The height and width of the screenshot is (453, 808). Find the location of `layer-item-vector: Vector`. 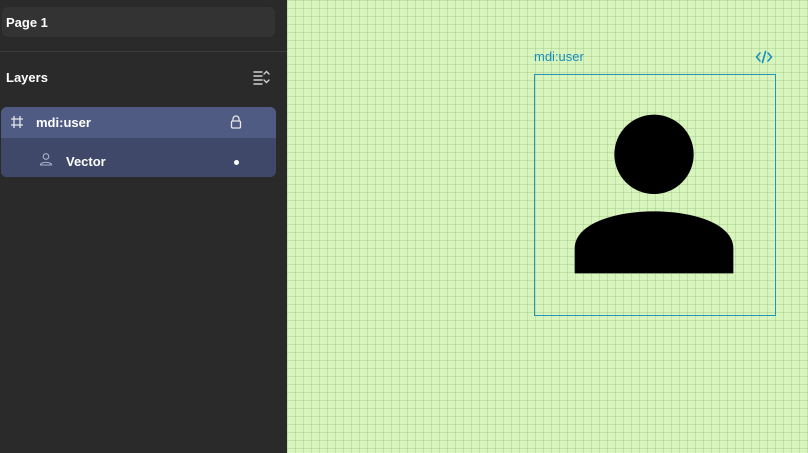

layer-item-vector: Vector is located at coordinates (138, 157).